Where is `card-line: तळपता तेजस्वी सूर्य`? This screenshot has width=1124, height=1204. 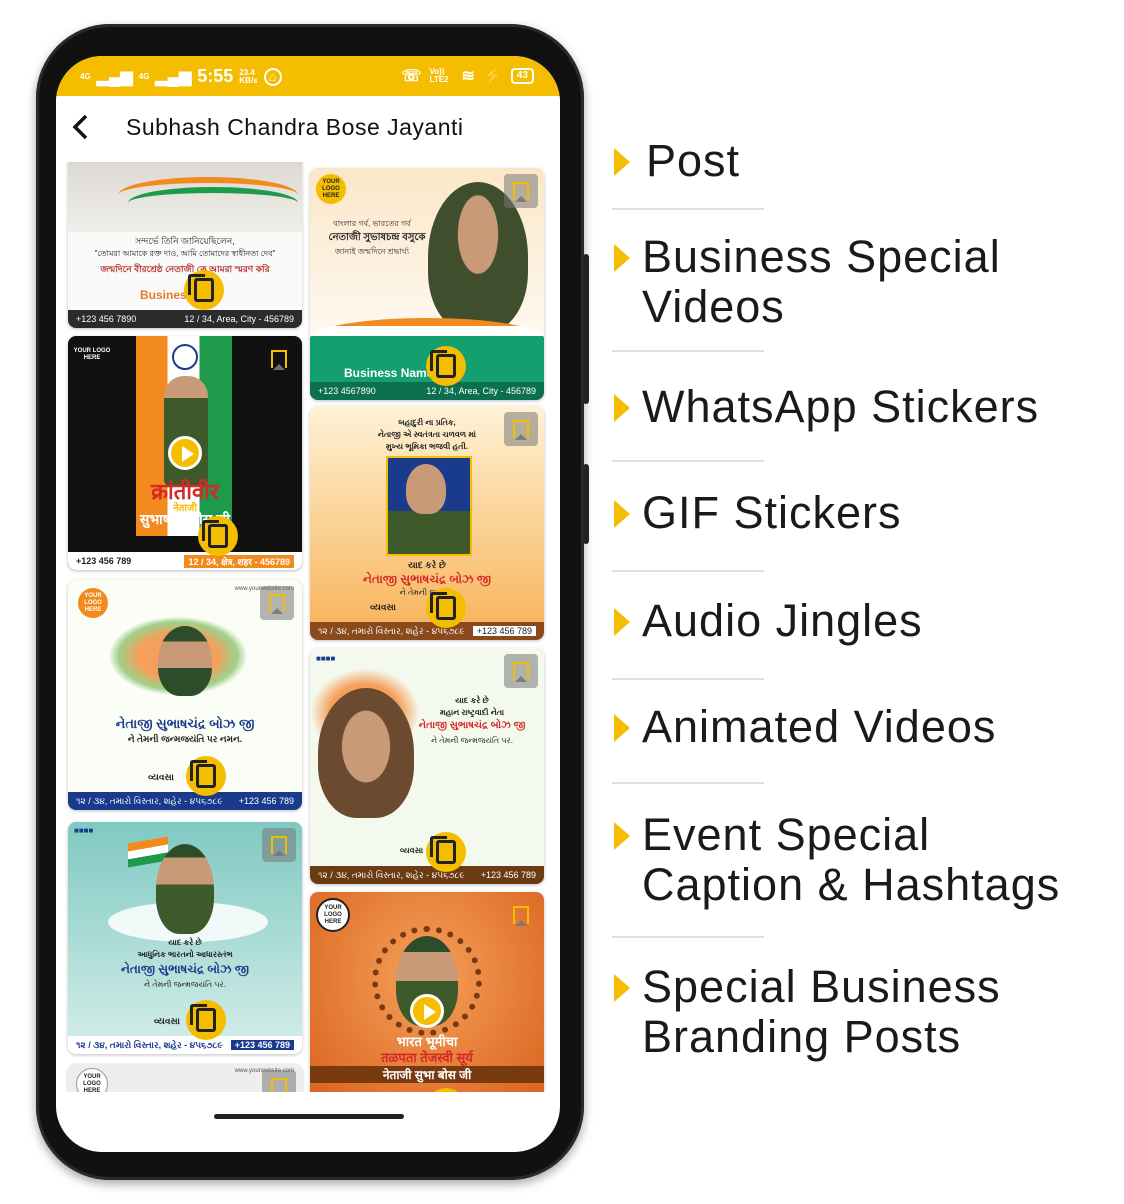 card-line: तळपता तेजस्वी सूर्य is located at coordinates (427, 1057).